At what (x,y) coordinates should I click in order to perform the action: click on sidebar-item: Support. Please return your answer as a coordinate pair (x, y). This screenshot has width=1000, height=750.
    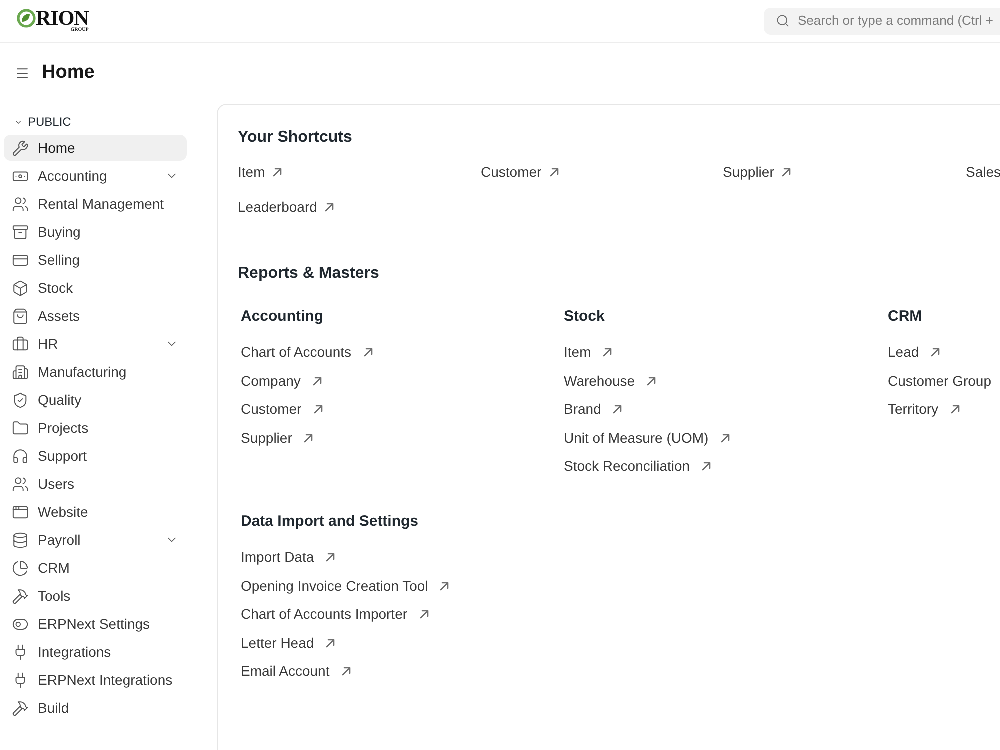
    Looking at the image, I should click on (95, 456).